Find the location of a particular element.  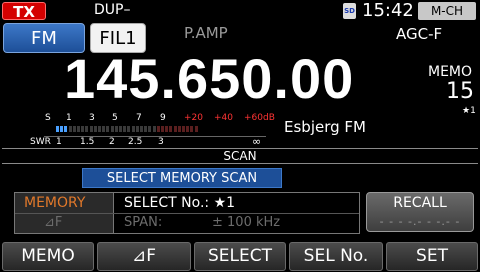

recall-label: RECALL is located at coordinates (420, 203).